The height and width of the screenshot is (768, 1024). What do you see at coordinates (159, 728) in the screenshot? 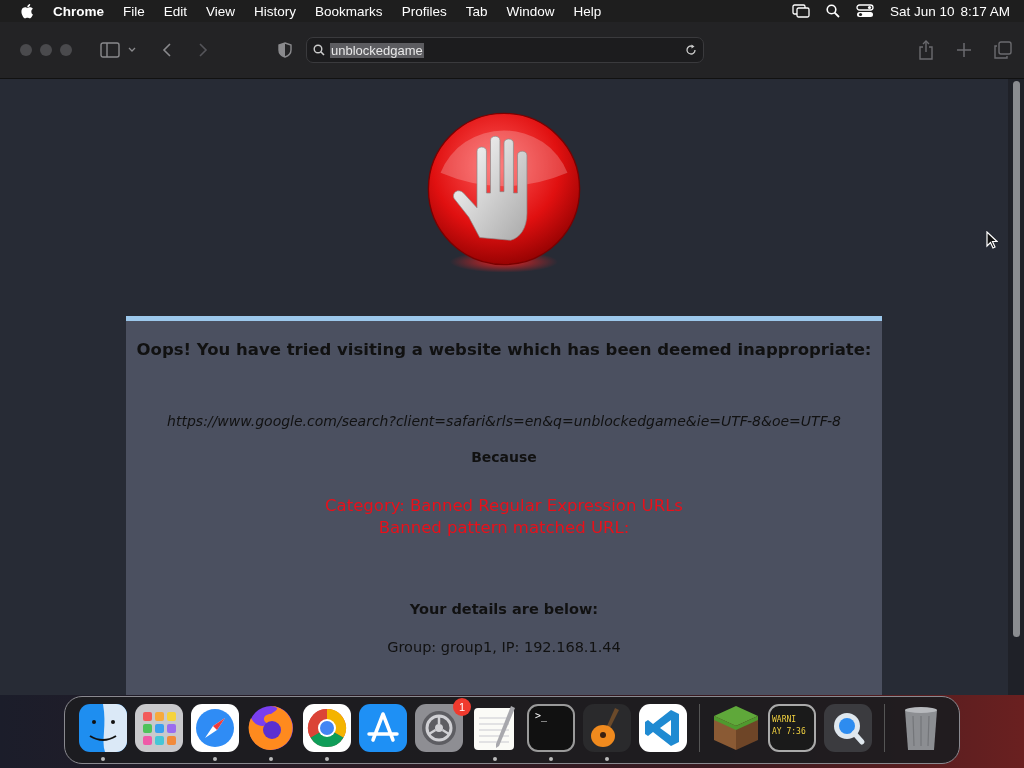
I see `app-grid-icon` at bounding box center [159, 728].